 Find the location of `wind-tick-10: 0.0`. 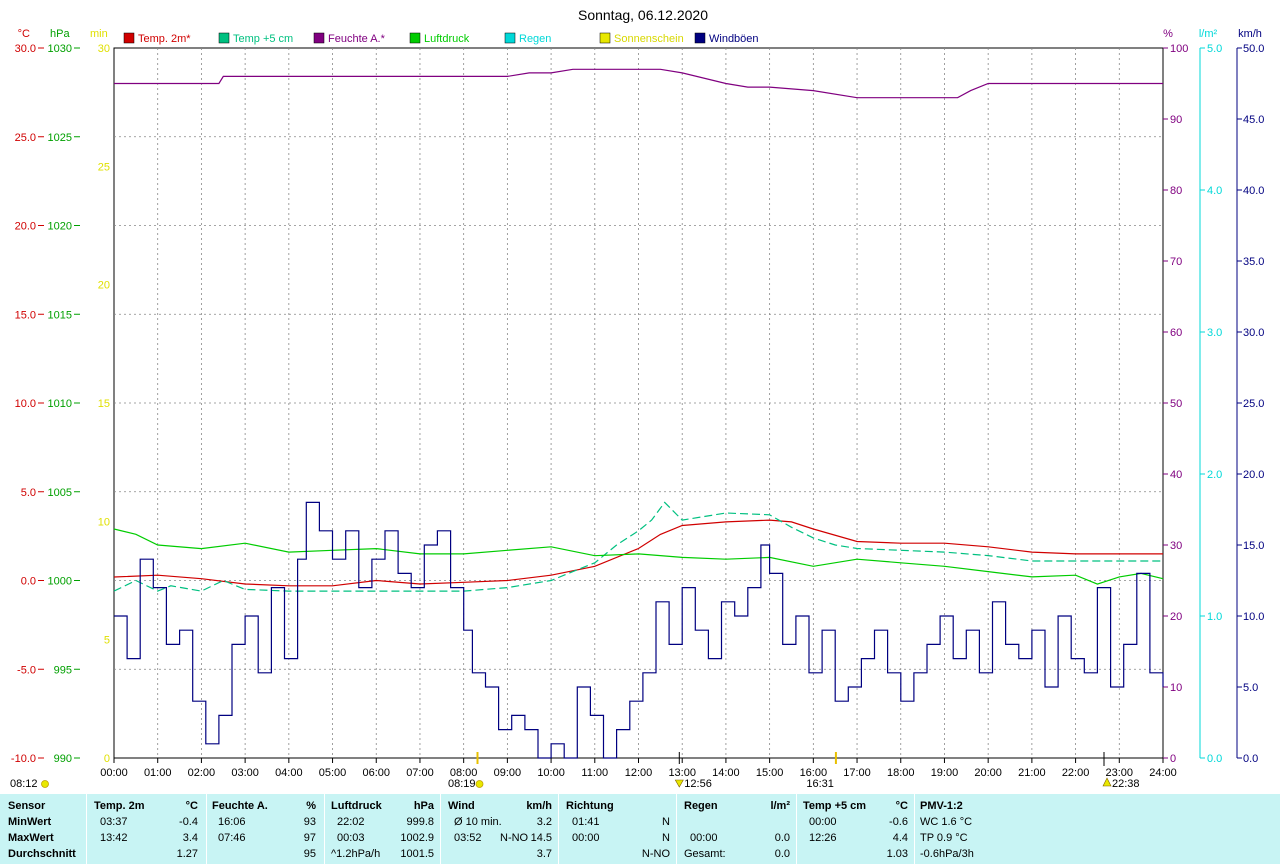

wind-tick-10: 0.0 is located at coordinates (1250, 759).